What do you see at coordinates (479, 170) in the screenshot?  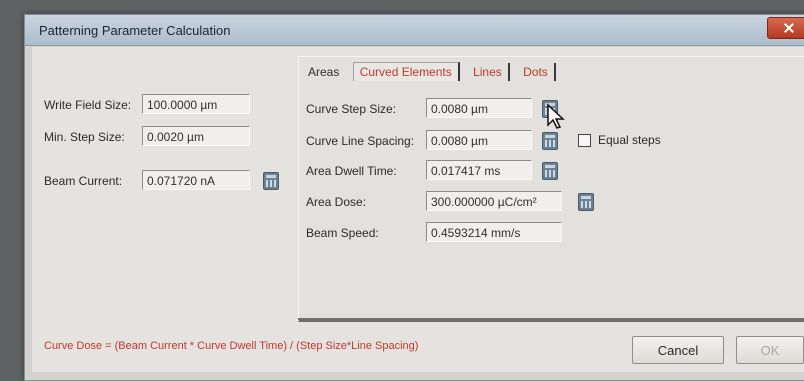 I see `area-dwell-time-field: 0.017417 ms` at bounding box center [479, 170].